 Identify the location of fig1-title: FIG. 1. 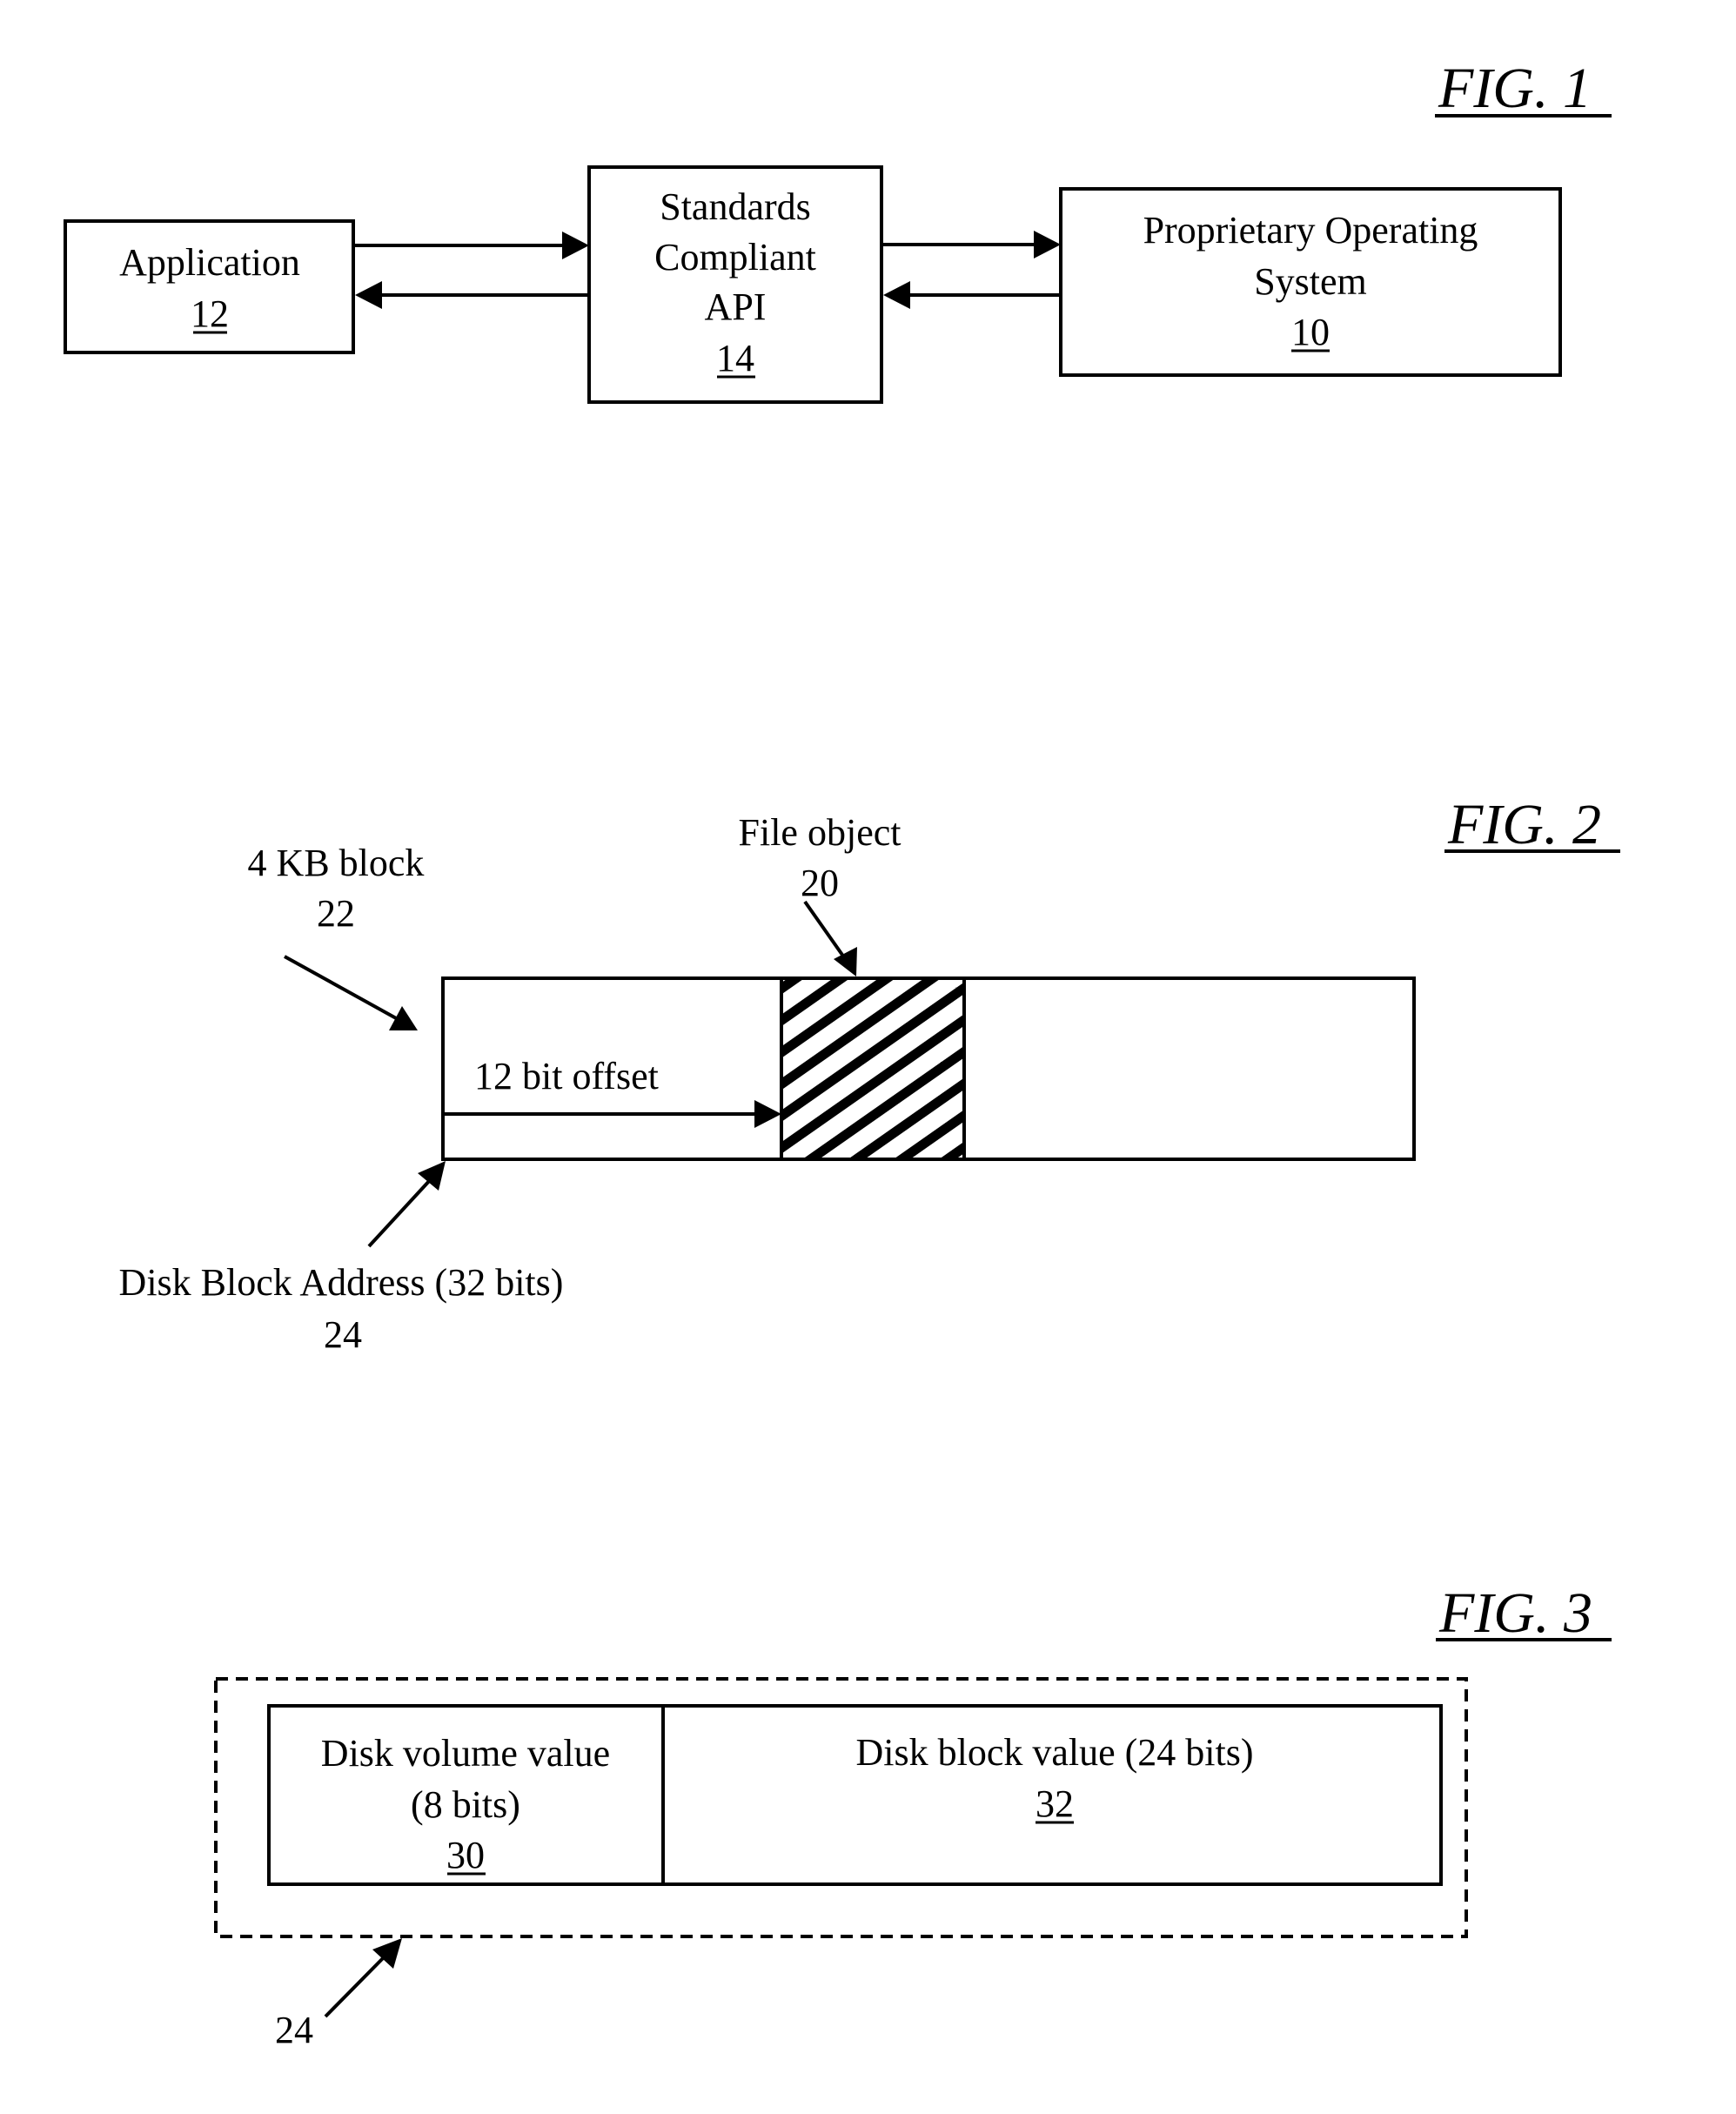
(1515, 88).